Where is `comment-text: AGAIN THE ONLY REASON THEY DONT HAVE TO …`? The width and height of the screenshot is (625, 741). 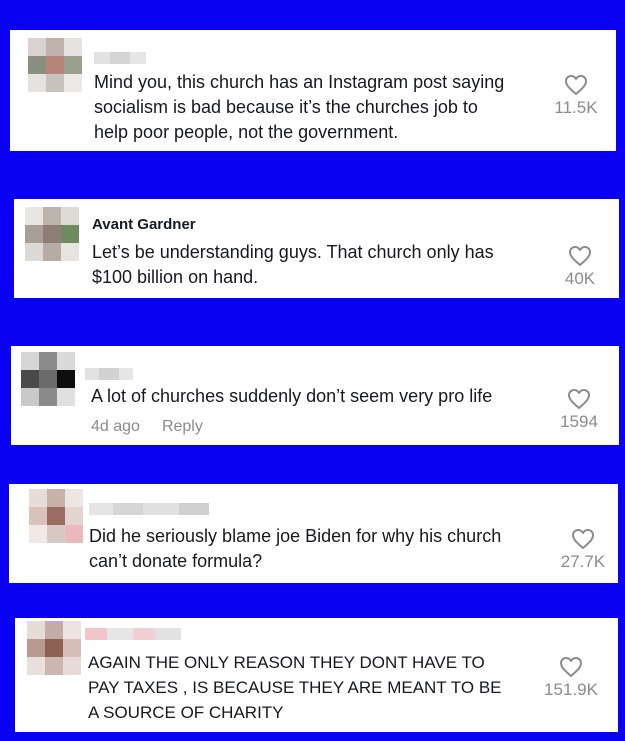 comment-text: AGAIN THE ONLY REASON THEY DONT HAVE TO … is located at coordinates (295, 687).